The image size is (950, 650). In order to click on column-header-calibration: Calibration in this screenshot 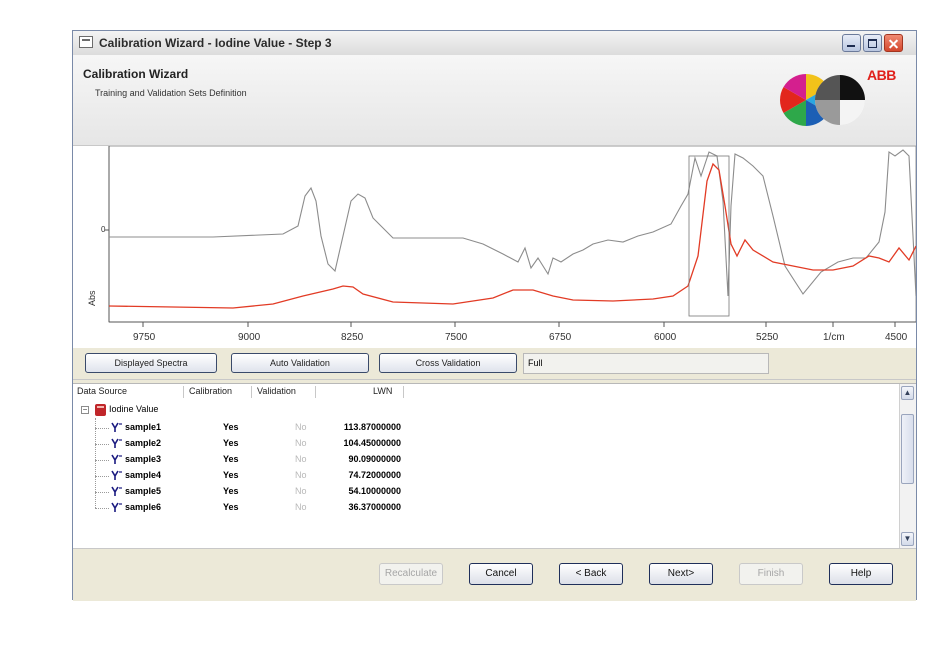, I will do `click(210, 391)`.